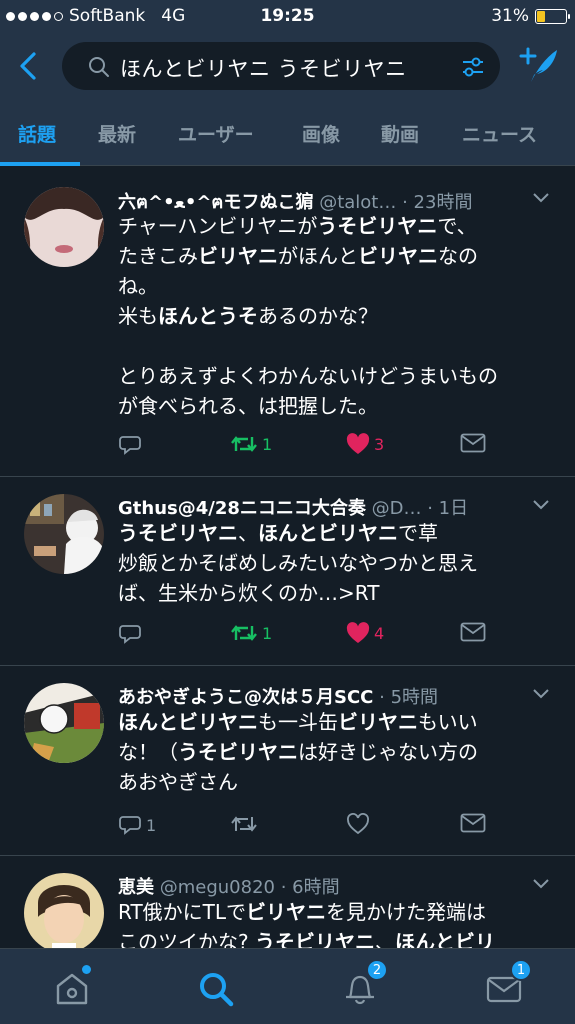 The height and width of the screenshot is (1024, 575). I want to click on tab-latest: 最新, so click(117, 133).